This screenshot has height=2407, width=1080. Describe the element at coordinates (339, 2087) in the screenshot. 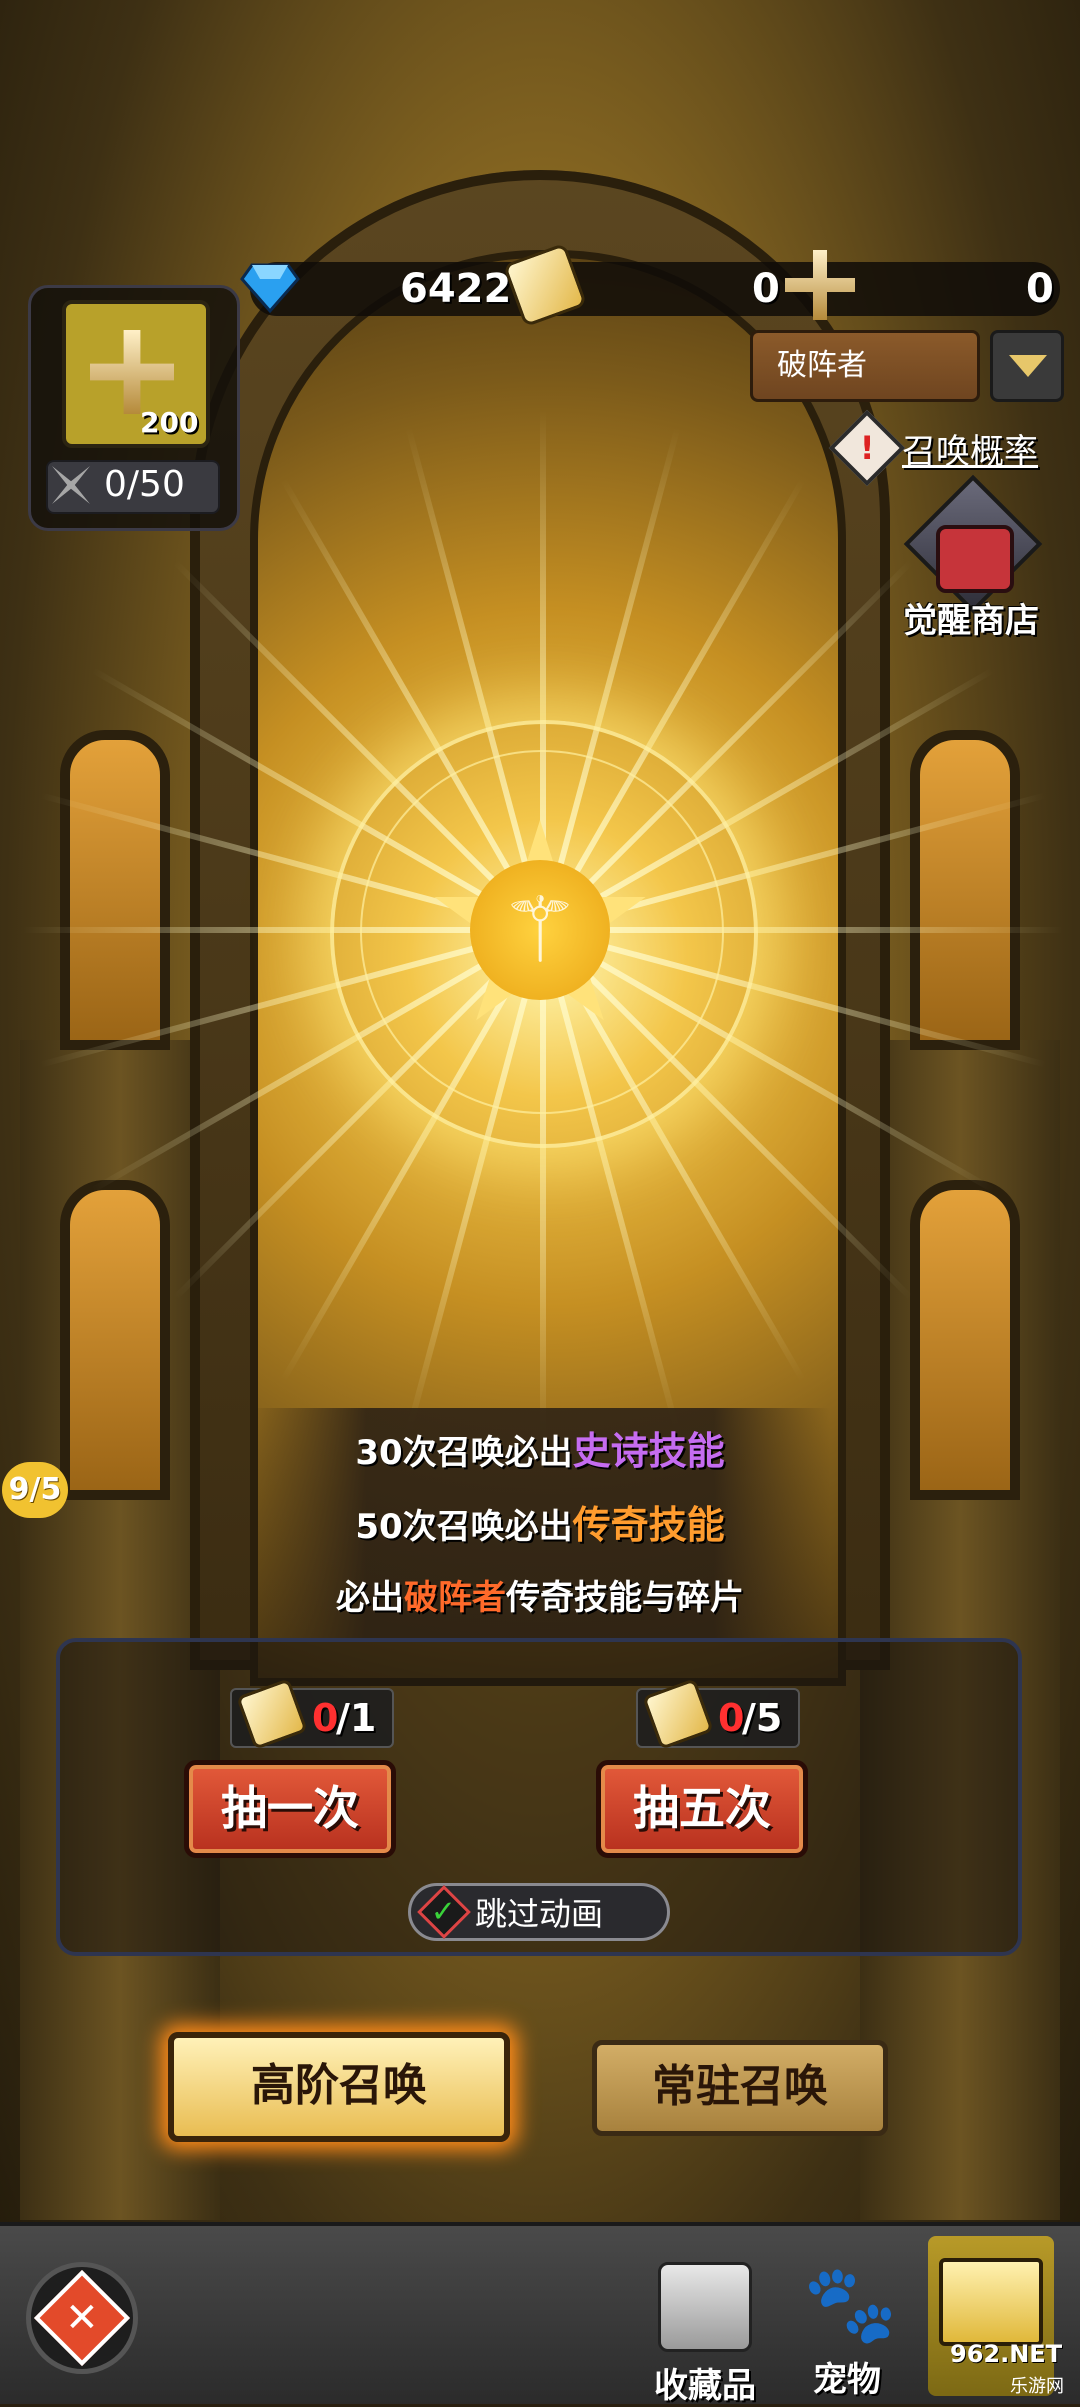

I see `tab-advanced-summon: 高阶召唤` at that location.